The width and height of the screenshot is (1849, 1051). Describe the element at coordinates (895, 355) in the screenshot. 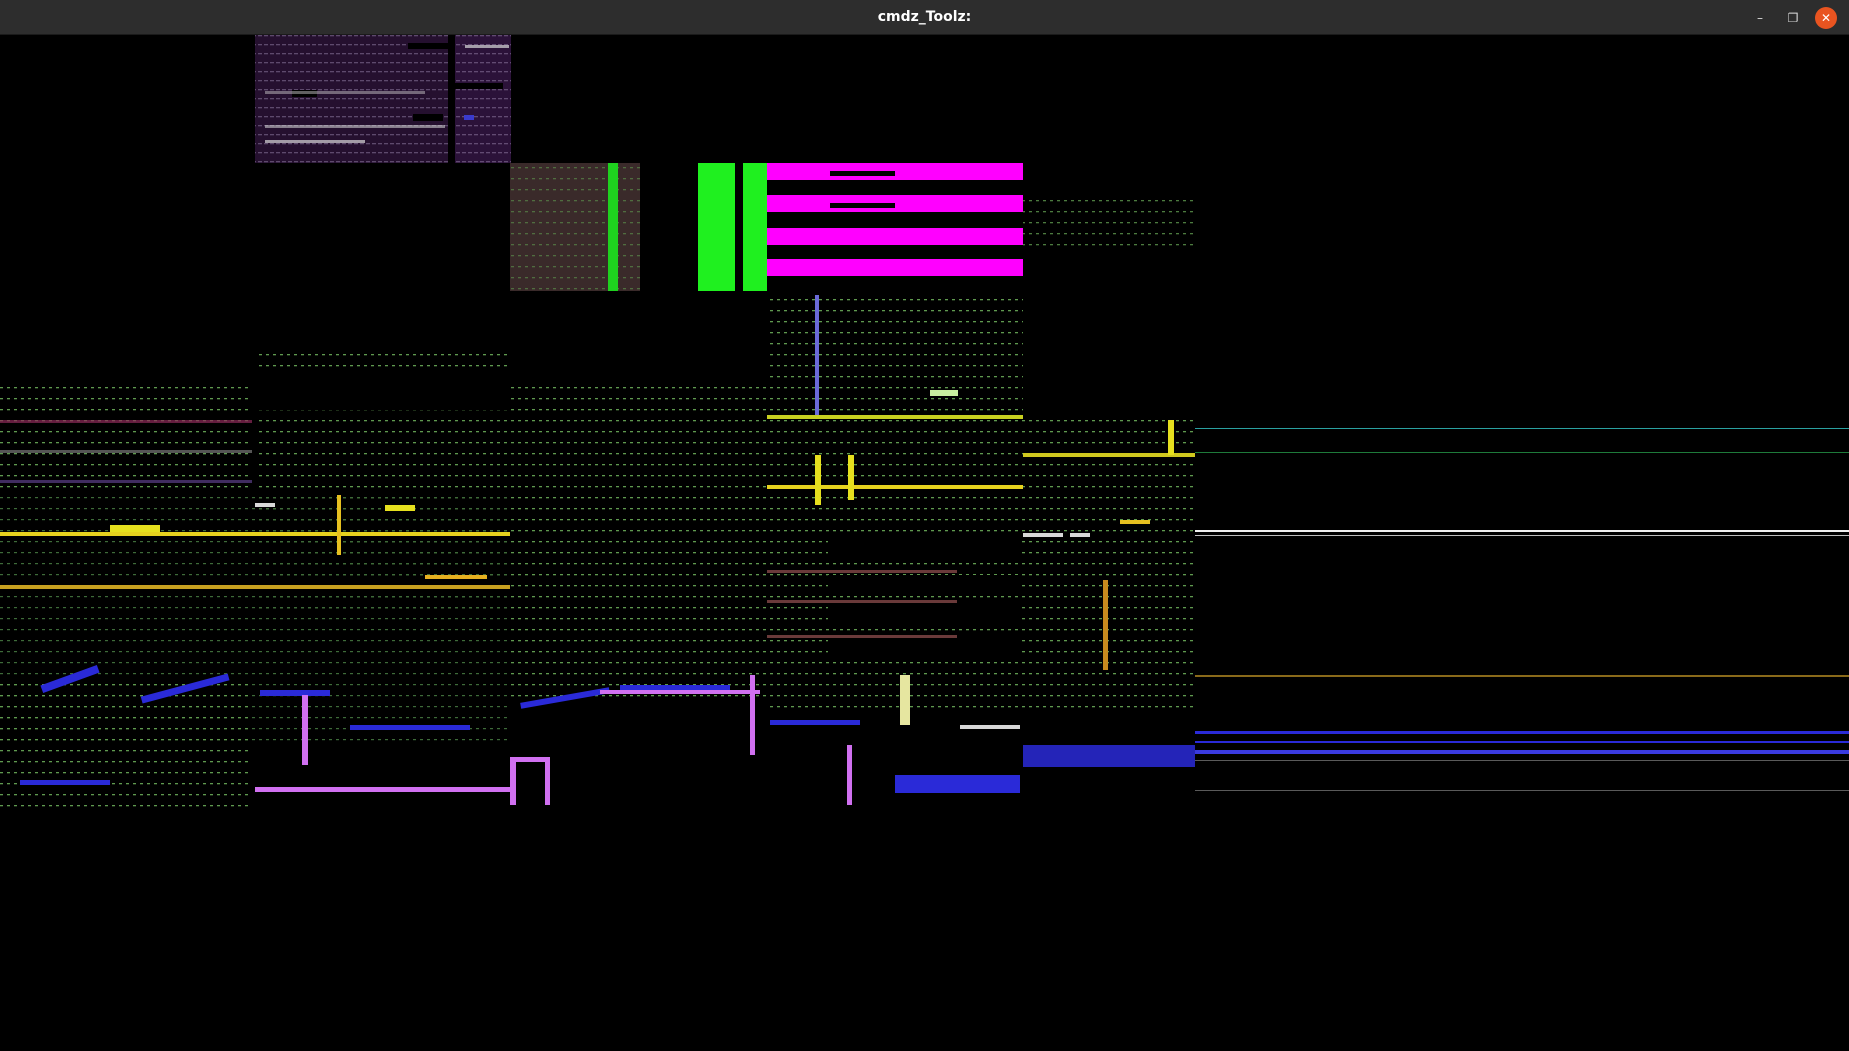

I see `grid-column-upper` at that location.